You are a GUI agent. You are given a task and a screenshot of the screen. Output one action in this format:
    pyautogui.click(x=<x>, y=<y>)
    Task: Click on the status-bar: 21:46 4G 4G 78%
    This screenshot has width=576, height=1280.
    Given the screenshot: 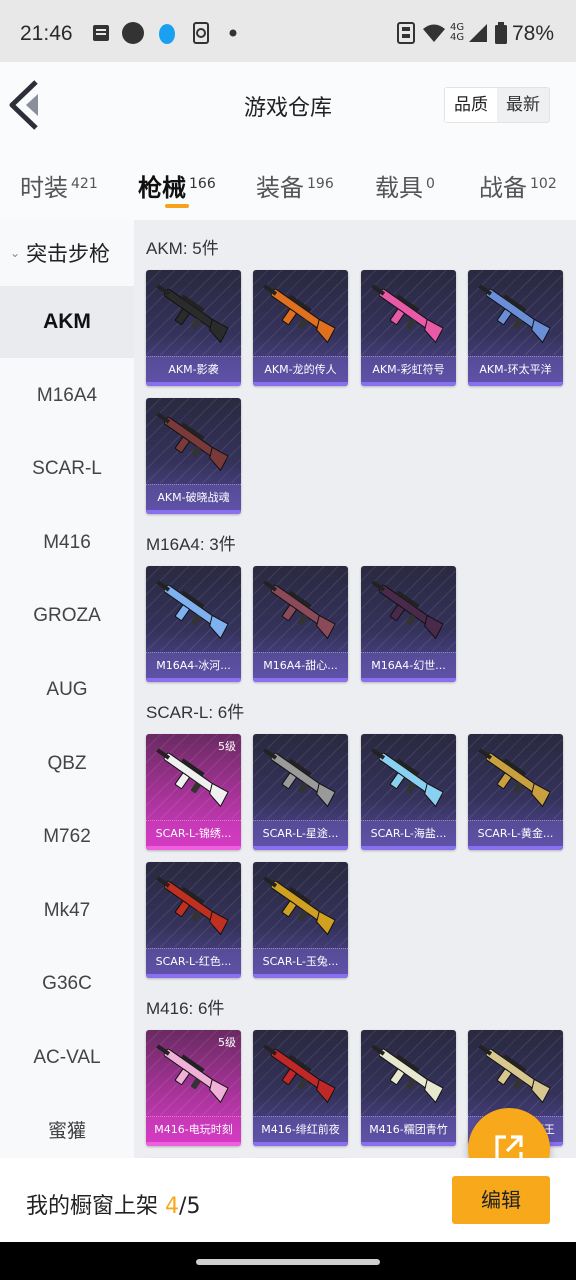 What is the action you would take?
    pyautogui.click(x=288, y=31)
    